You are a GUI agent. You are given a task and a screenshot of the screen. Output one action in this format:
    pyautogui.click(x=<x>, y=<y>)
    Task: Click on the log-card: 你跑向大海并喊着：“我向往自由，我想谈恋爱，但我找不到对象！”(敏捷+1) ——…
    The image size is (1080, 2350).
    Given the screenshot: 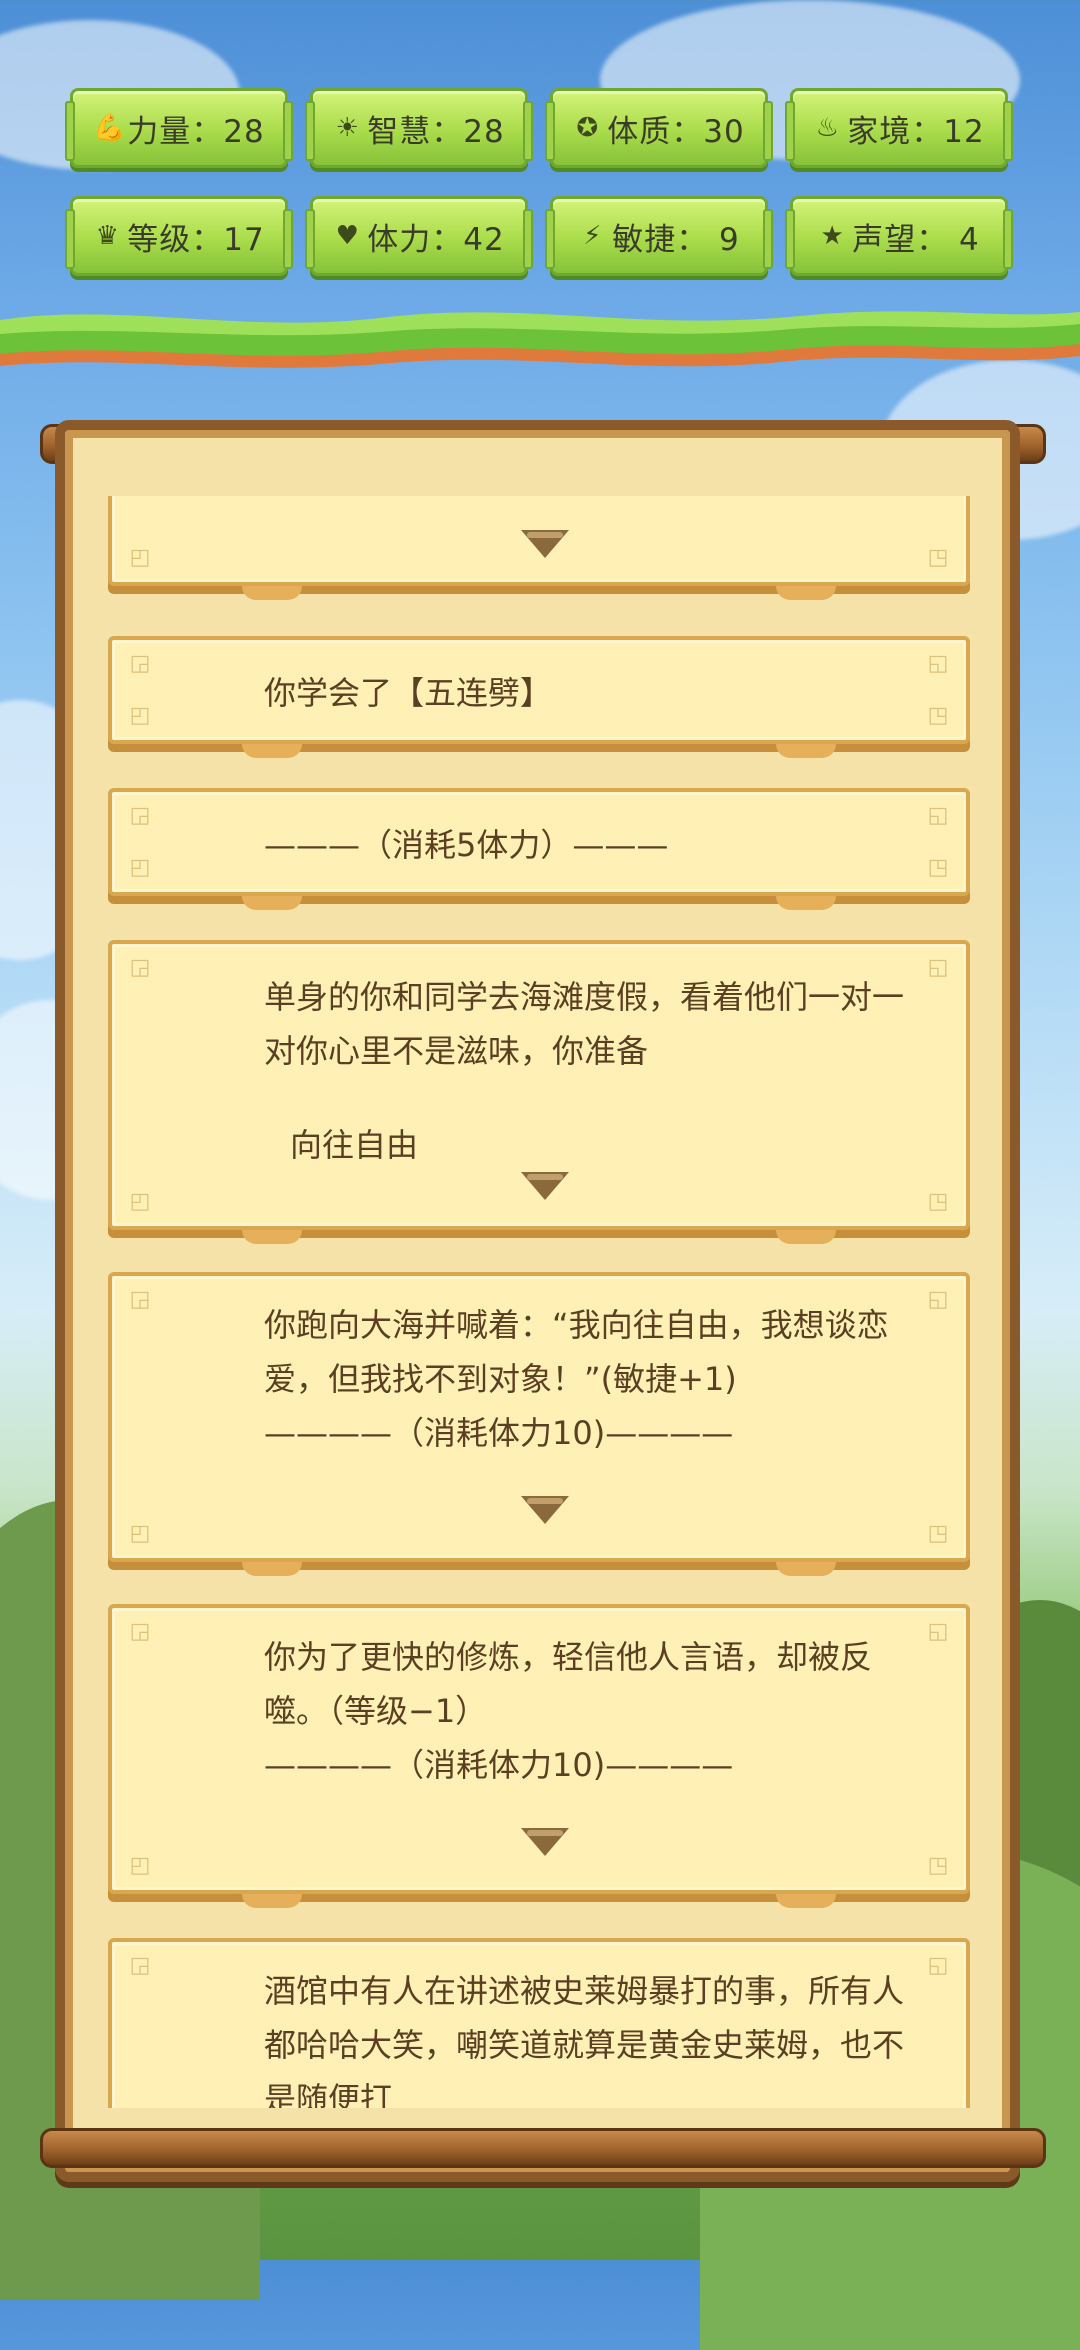 What is the action you would take?
    pyautogui.click(x=539, y=1424)
    